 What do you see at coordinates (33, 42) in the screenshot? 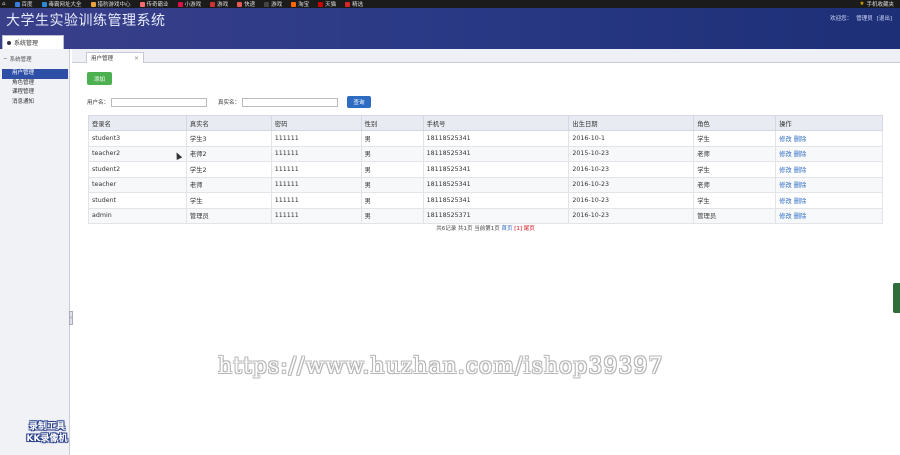
I see `sidebar-panel-title: 系统管理` at bounding box center [33, 42].